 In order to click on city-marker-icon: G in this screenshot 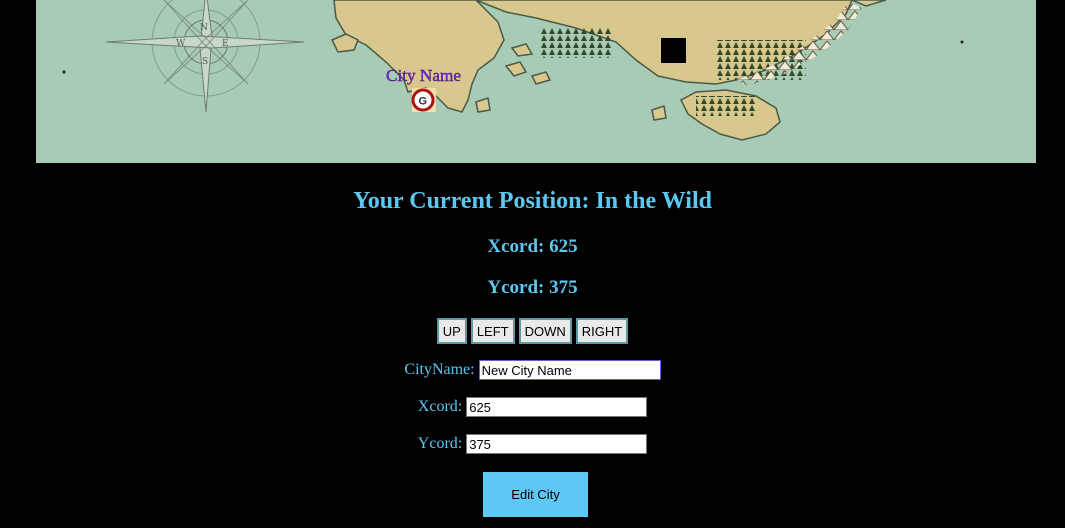, I will do `click(423, 100)`.